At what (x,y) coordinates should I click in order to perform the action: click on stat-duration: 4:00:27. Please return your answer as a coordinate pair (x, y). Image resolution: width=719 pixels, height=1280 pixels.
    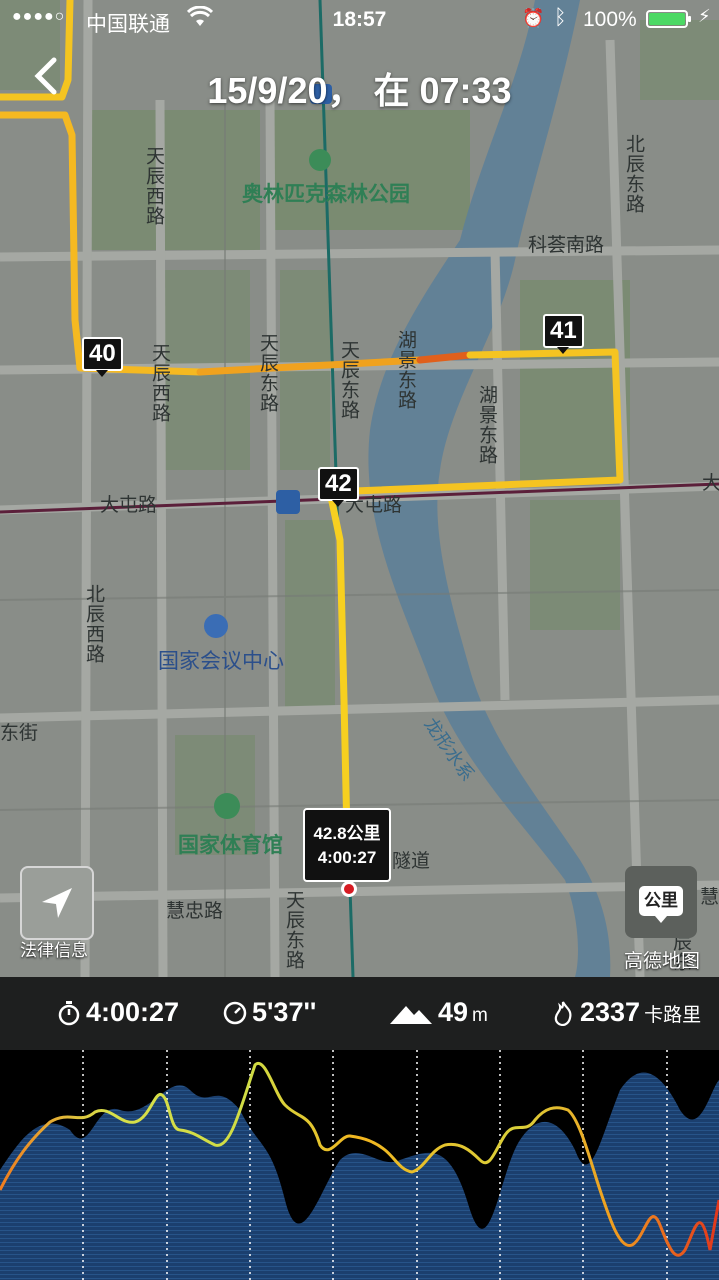
    Looking at the image, I should click on (117, 1012).